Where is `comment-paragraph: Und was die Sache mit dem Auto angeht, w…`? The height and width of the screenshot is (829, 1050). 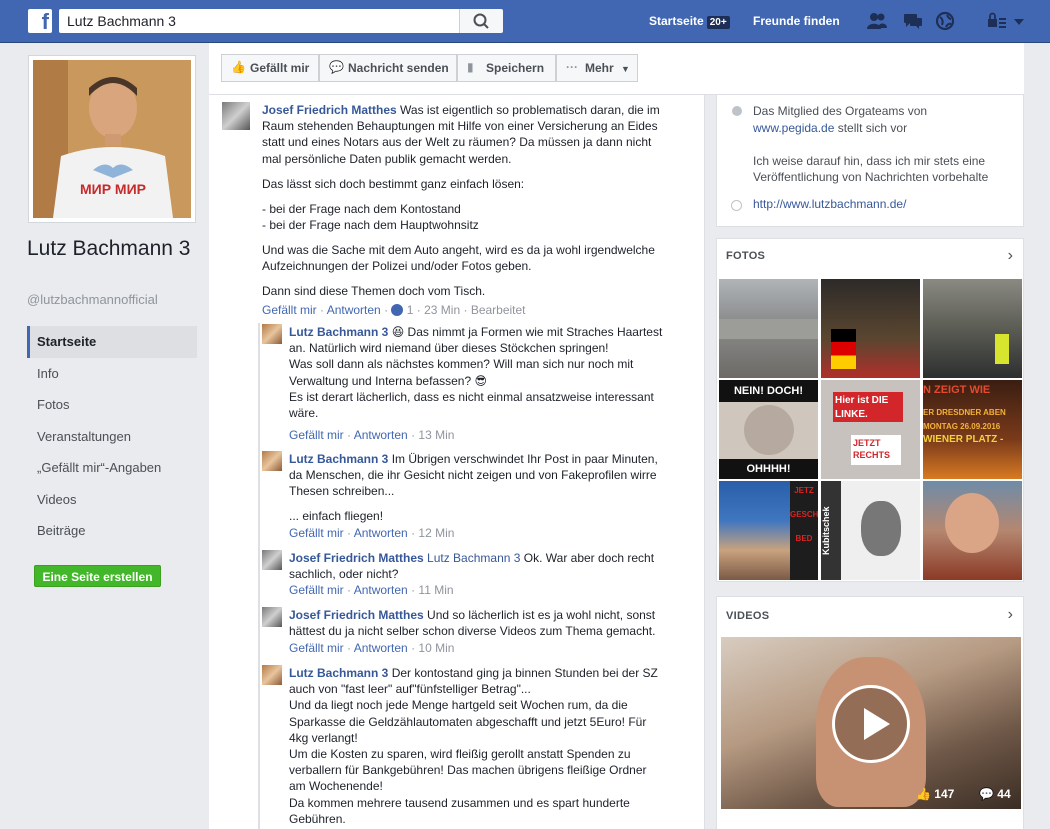
comment-paragraph: Und was die Sache mit dem Auto angeht, w… is located at coordinates (458, 258).